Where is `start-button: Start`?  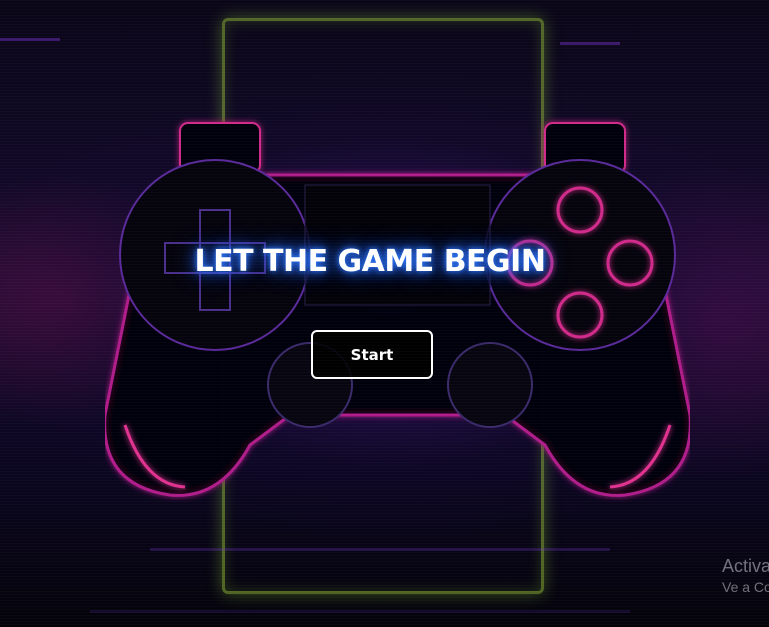
start-button: Start is located at coordinates (372, 354).